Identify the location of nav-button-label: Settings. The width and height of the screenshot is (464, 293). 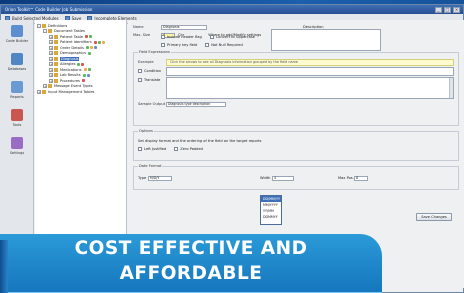
(17, 153).